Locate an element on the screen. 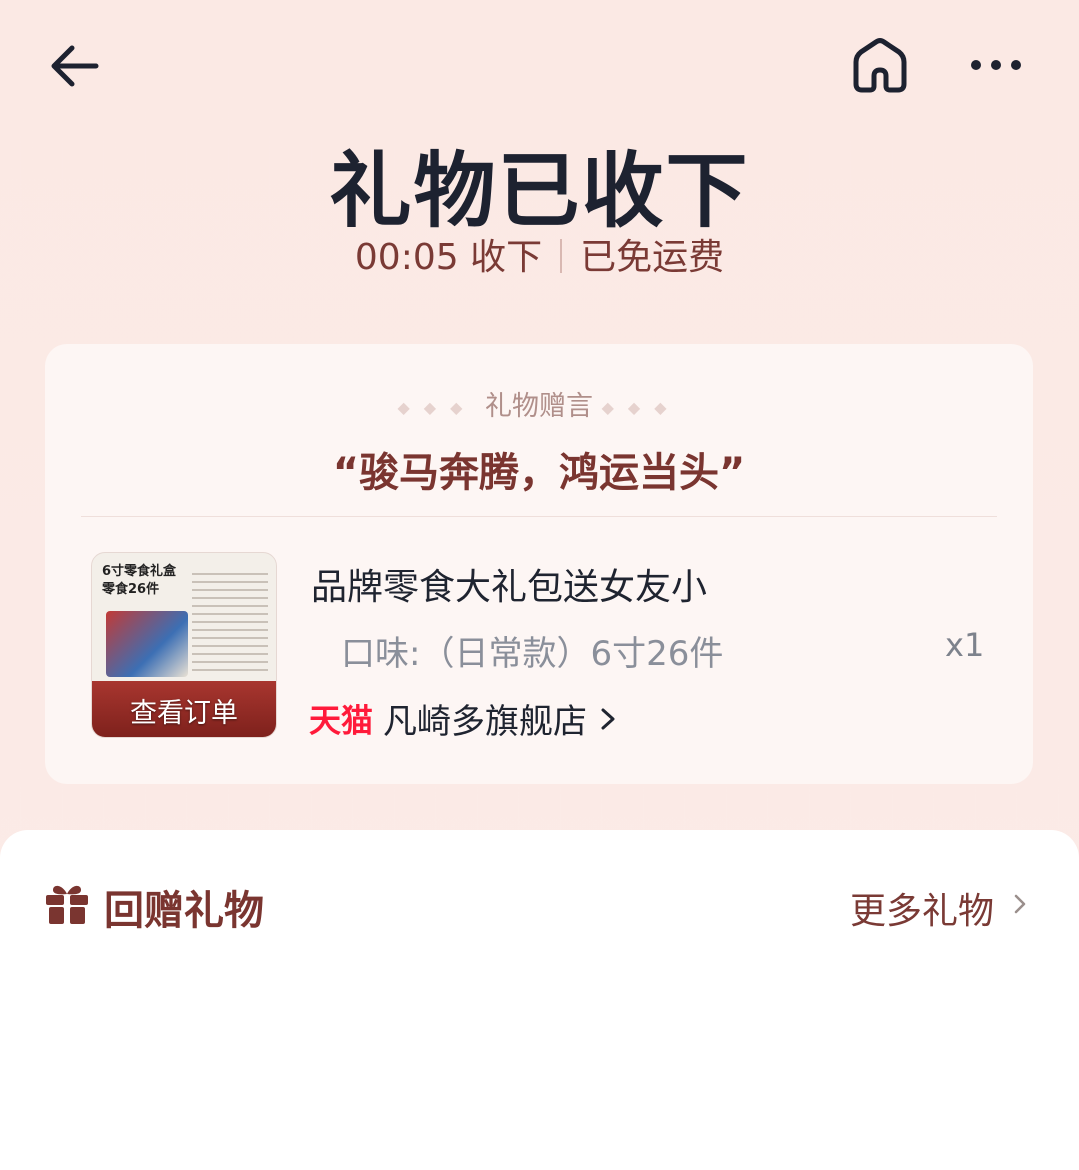  product-name: 品牌零食大礼包送女友小 is located at coordinates (509, 584).